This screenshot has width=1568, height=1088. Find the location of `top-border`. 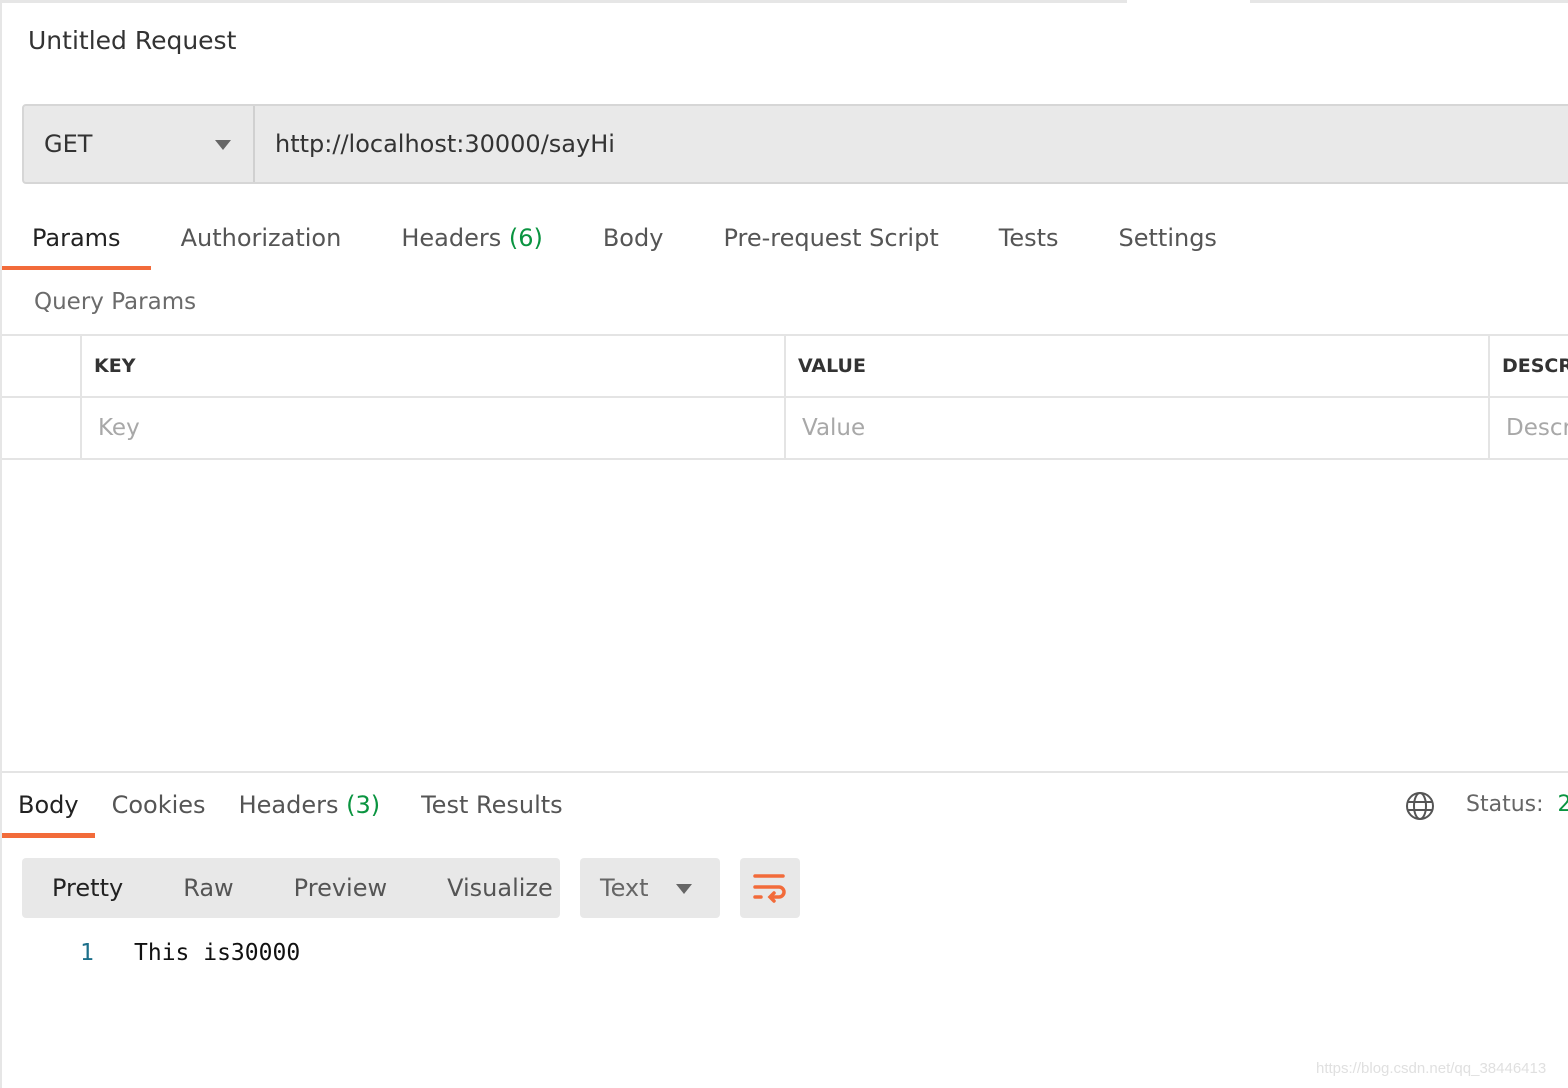

top-border is located at coordinates (784, 1).